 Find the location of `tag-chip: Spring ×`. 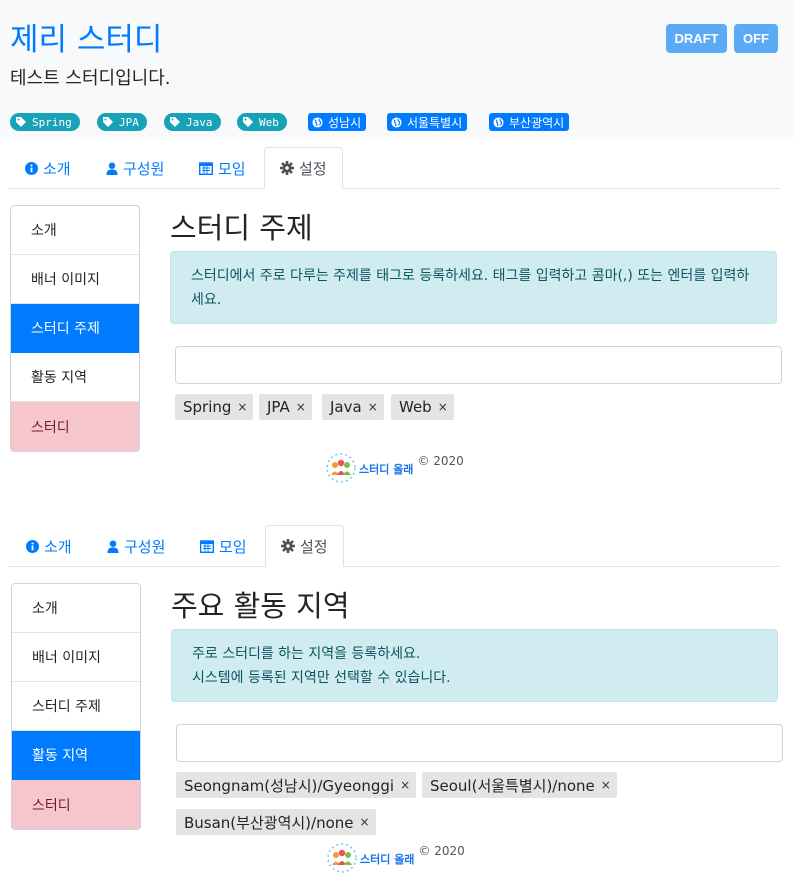

tag-chip: Spring × is located at coordinates (214, 407).